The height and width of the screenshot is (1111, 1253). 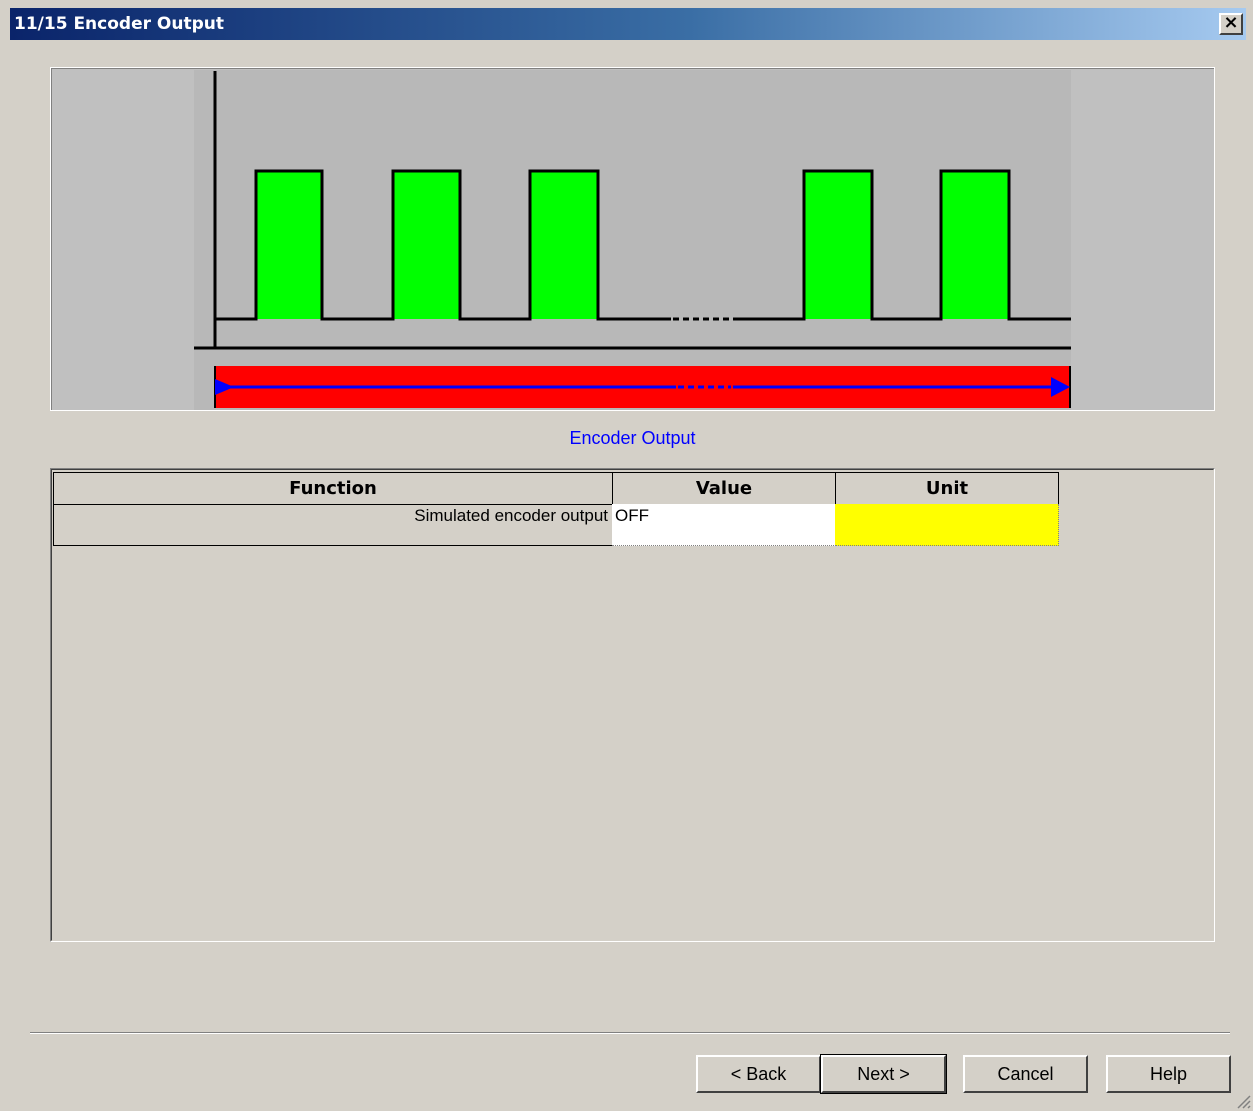 I want to click on cancel-button: Cancel, so click(x=1025, y=1074).